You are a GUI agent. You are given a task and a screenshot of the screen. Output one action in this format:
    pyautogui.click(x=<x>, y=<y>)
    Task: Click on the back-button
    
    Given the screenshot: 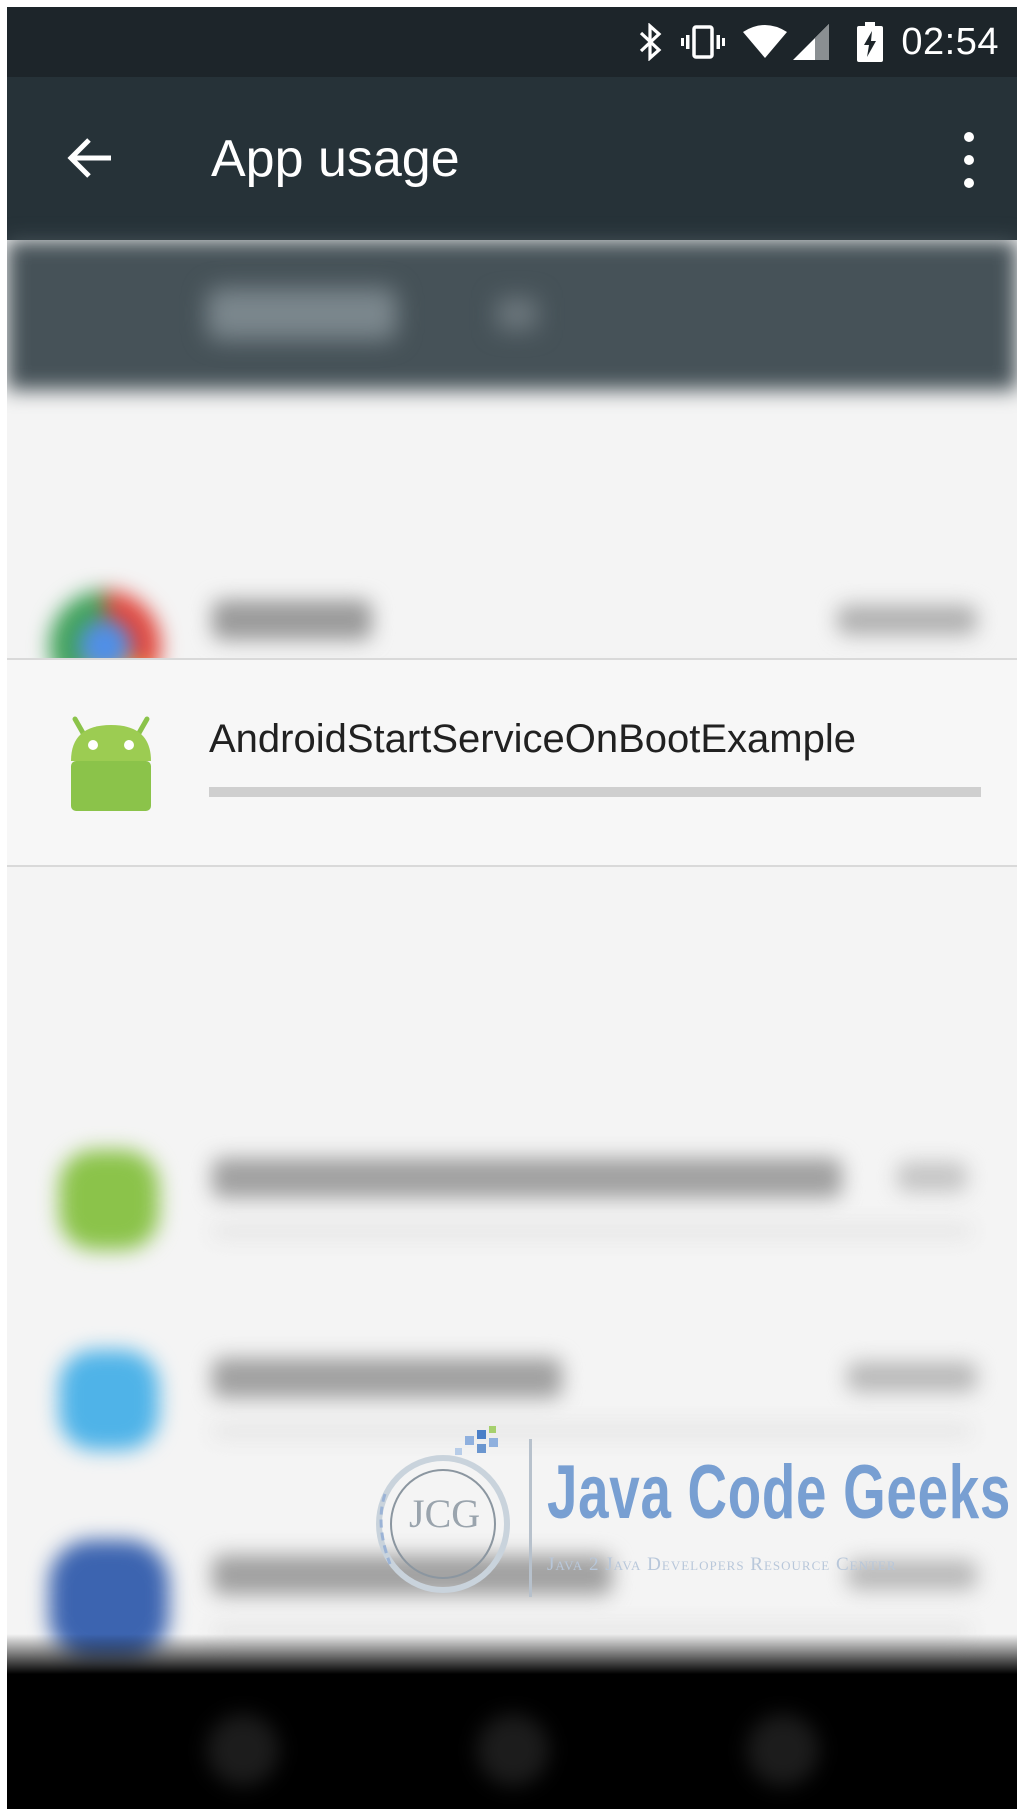 What is the action you would take?
    pyautogui.click(x=90, y=158)
    